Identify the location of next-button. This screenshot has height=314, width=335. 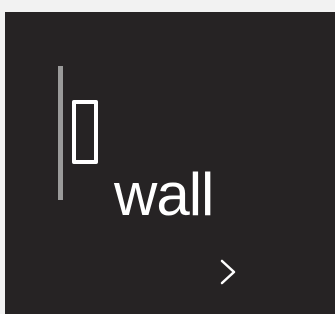
(228, 272).